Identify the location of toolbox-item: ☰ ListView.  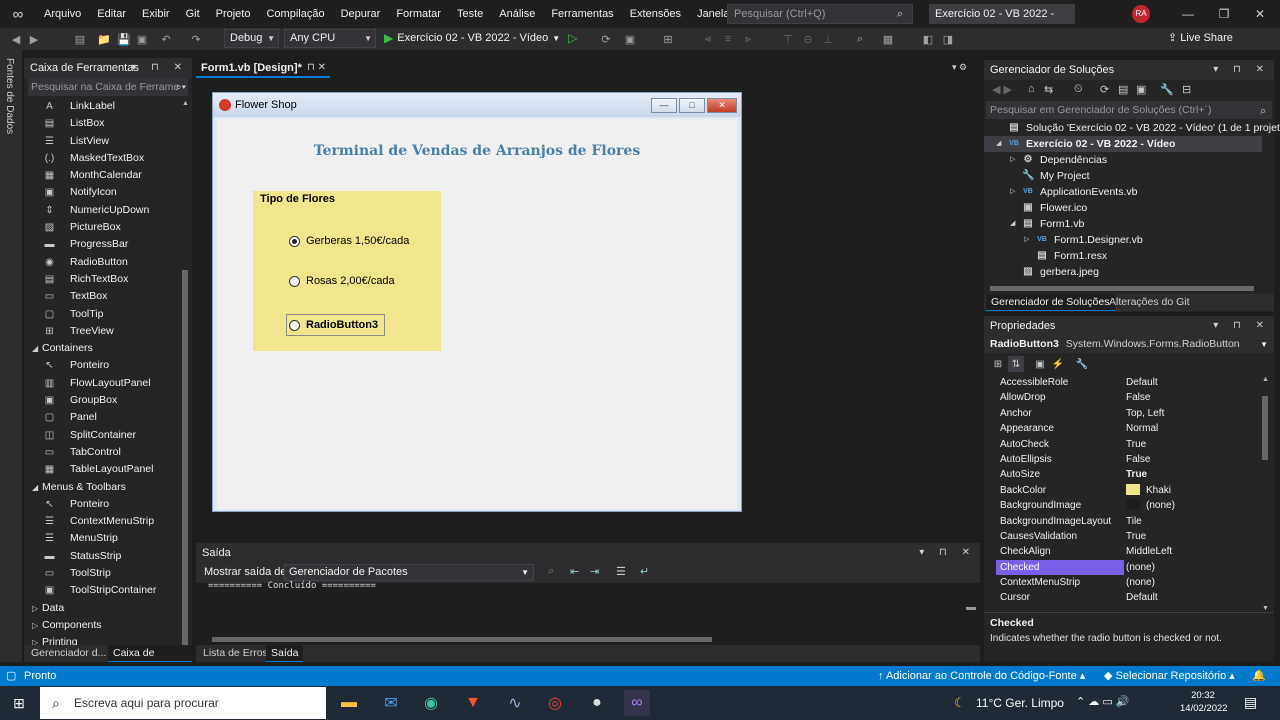
(102, 141).